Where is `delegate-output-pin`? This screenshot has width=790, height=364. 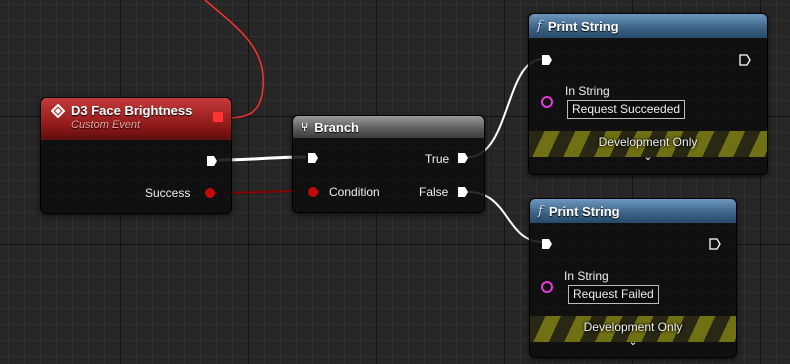 delegate-output-pin is located at coordinates (218, 117).